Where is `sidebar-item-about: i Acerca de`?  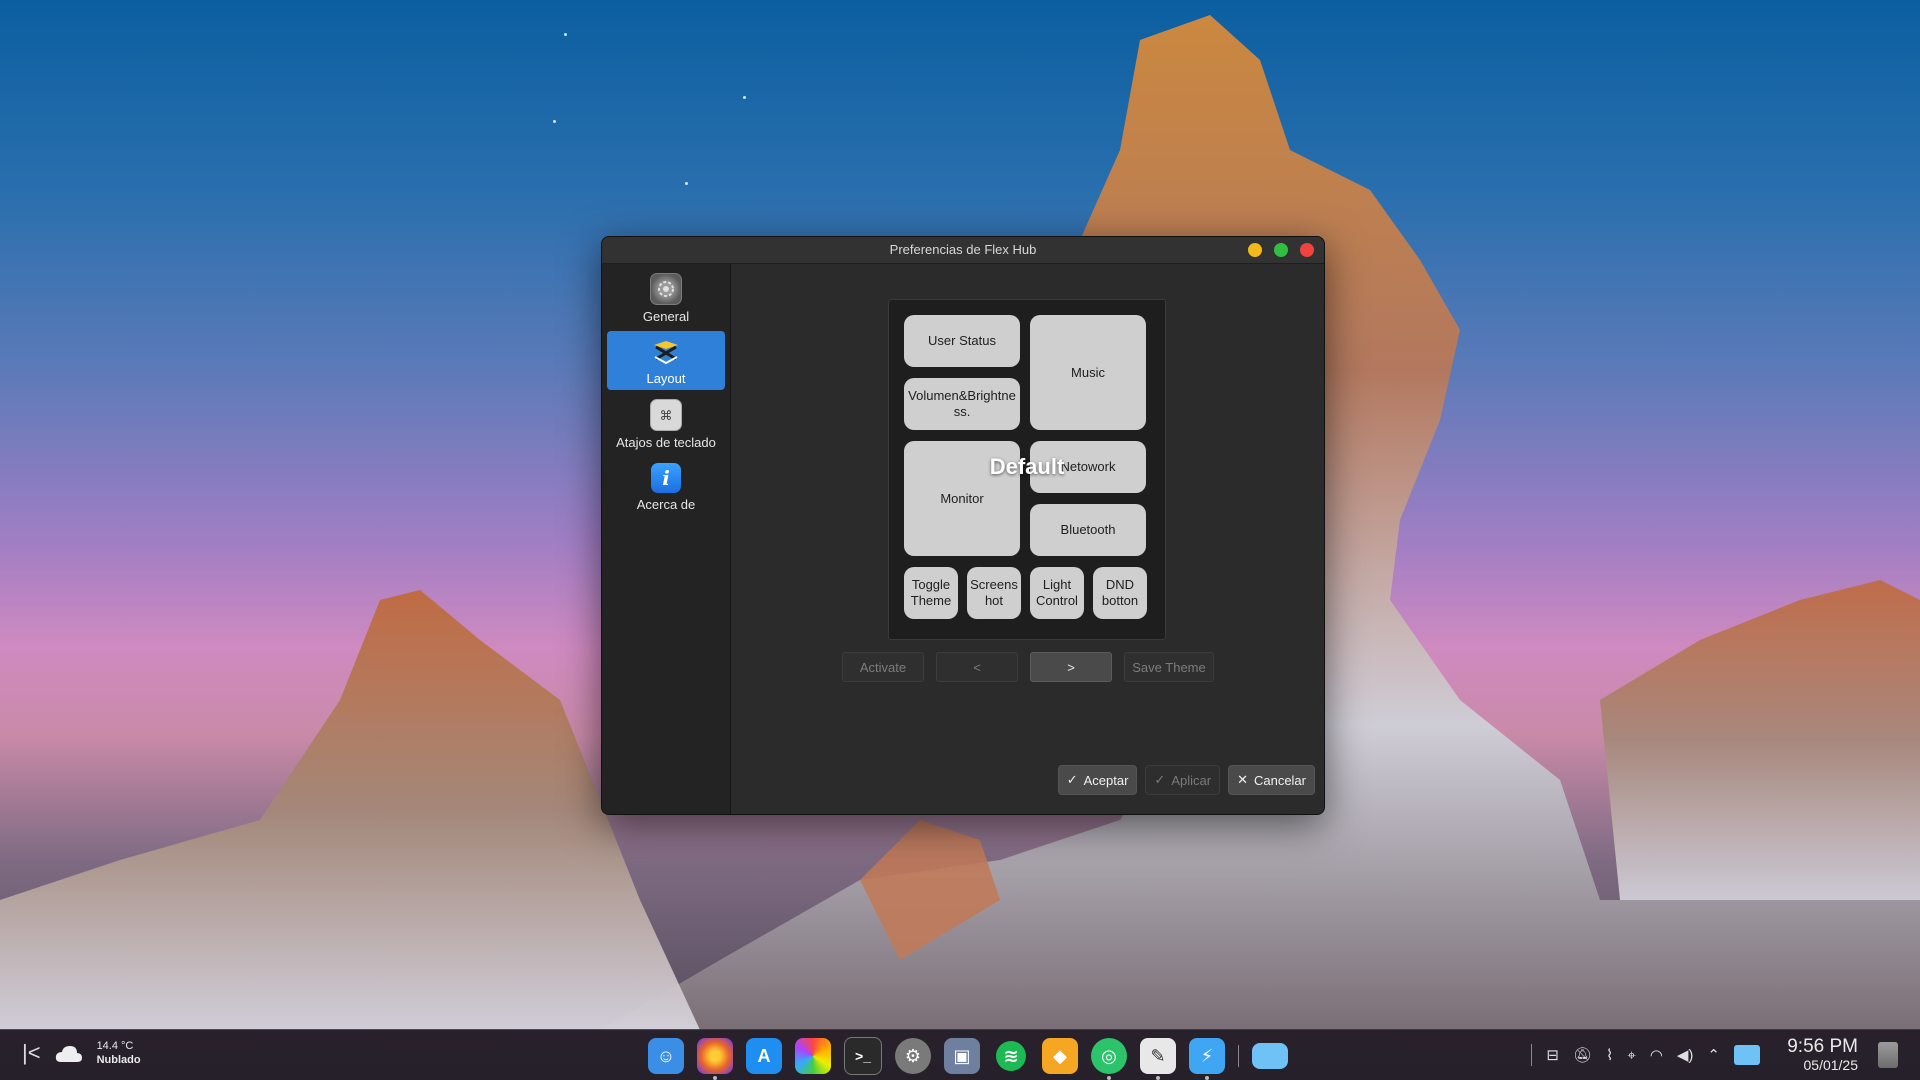 sidebar-item-about: i Acerca de is located at coordinates (666, 486).